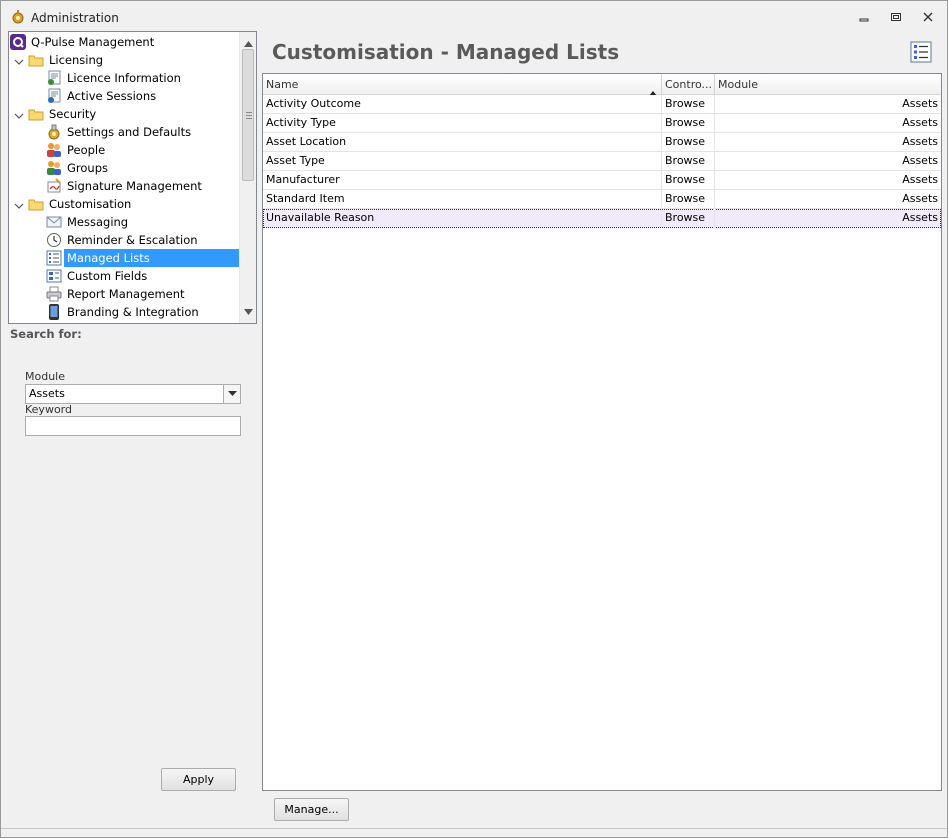  I want to click on bottom-divider, so click(474, 828).